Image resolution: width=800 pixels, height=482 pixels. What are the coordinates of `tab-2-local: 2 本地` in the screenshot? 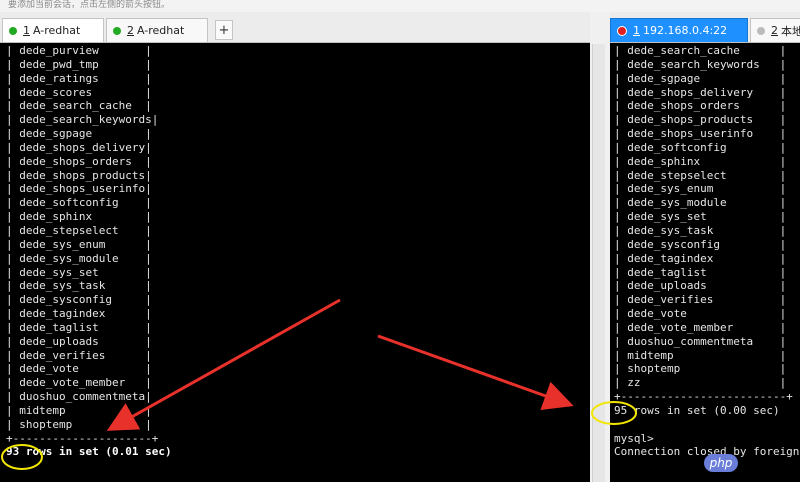 It's located at (775, 30).